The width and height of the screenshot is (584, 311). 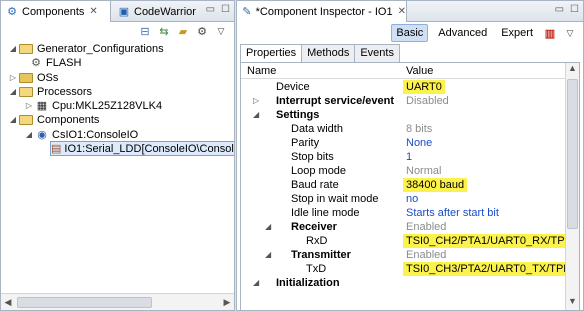 I want to click on scroll-left-icon: ◀, so click(x=8, y=302).